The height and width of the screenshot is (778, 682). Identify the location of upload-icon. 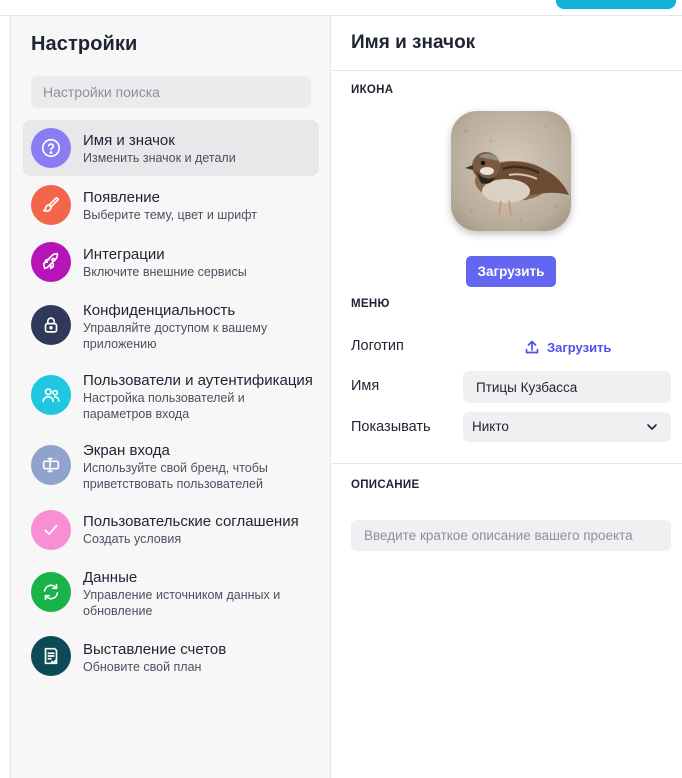
(532, 347).